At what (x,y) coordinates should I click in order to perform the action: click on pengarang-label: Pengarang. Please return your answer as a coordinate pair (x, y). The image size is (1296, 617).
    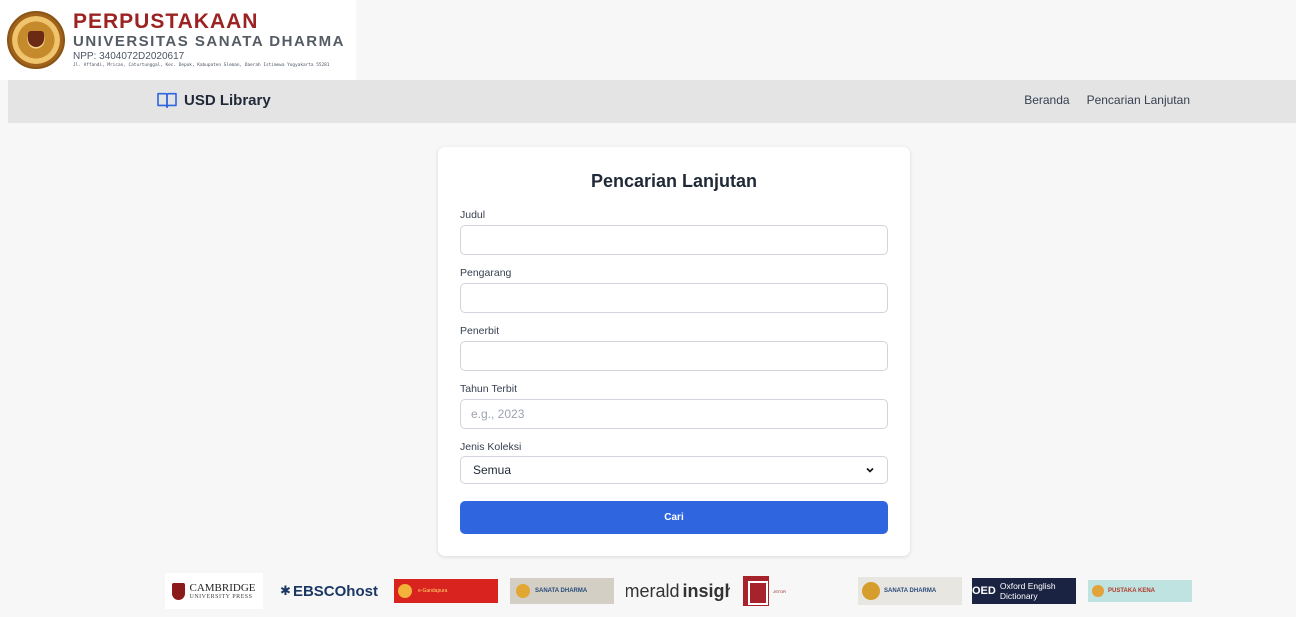
    Looking at the image, I should click on (486, 273).